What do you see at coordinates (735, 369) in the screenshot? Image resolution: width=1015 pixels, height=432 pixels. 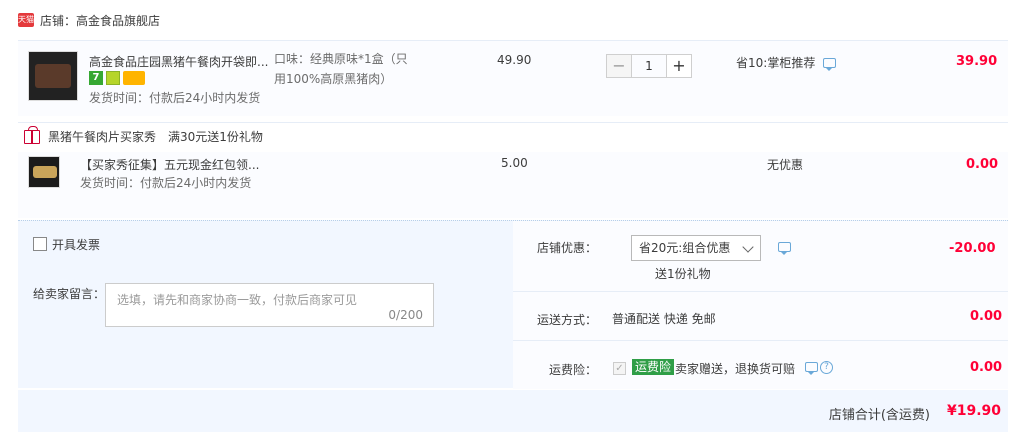 I see `insurance-desc: 卖家赠送，退换货可赔` at bounding box center [735, 369].